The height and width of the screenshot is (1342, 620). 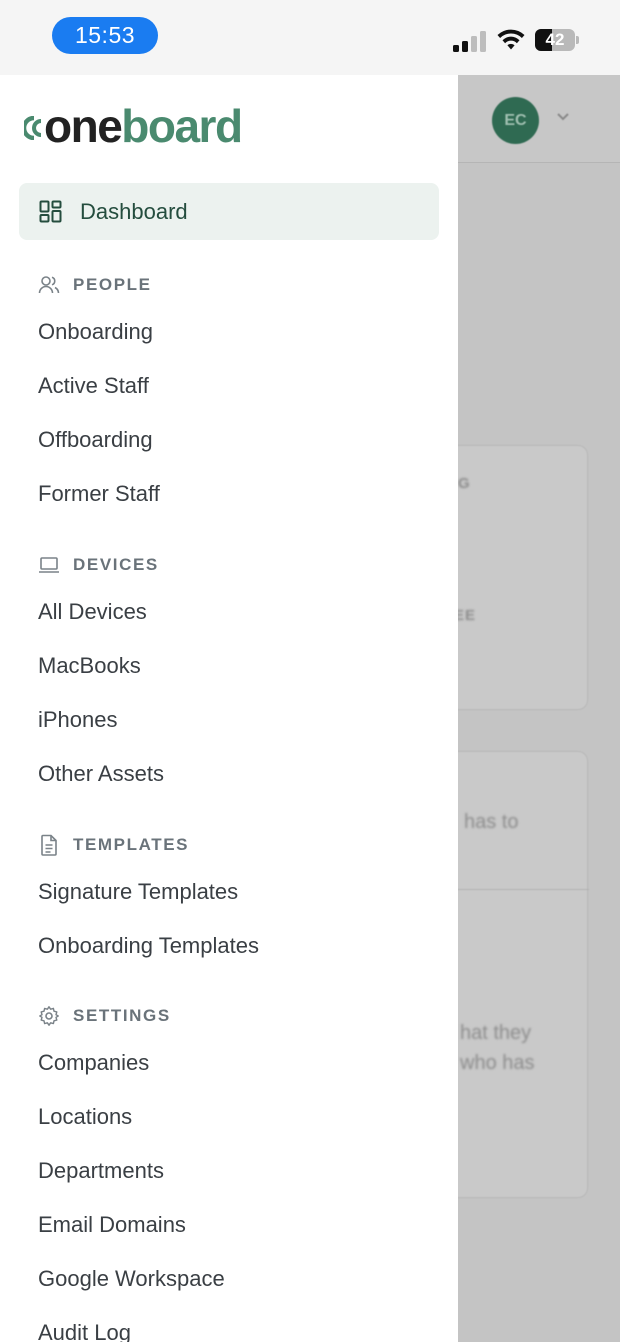 What do you see at coordinates (93, 1063) in the screenshot?
I see `sidebar-item-companies: Companies` at bounding box center [93, 1063].